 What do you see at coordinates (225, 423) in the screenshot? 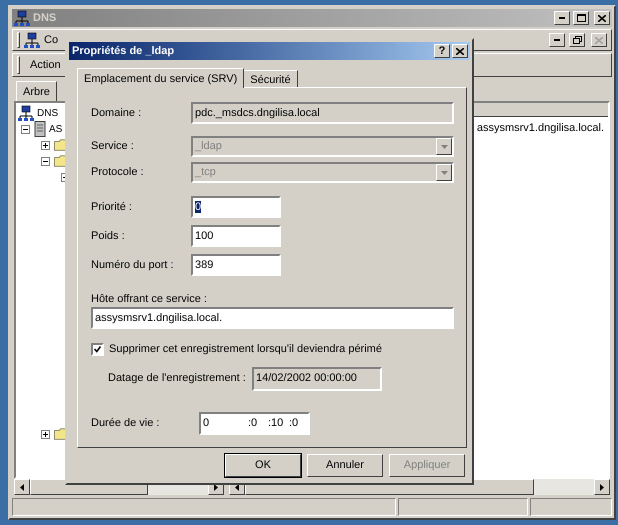
I see `duration-part: 0` at bounding box center [225, 423].